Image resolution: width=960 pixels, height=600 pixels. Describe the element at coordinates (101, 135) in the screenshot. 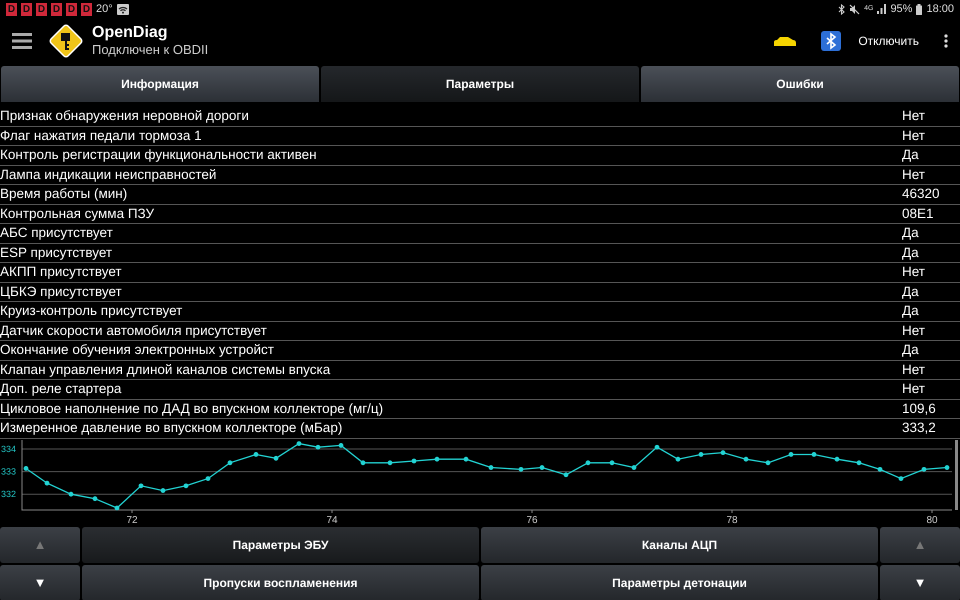

I see `parameter-name: Флаг нажатия педали тормоза 1` at that location.